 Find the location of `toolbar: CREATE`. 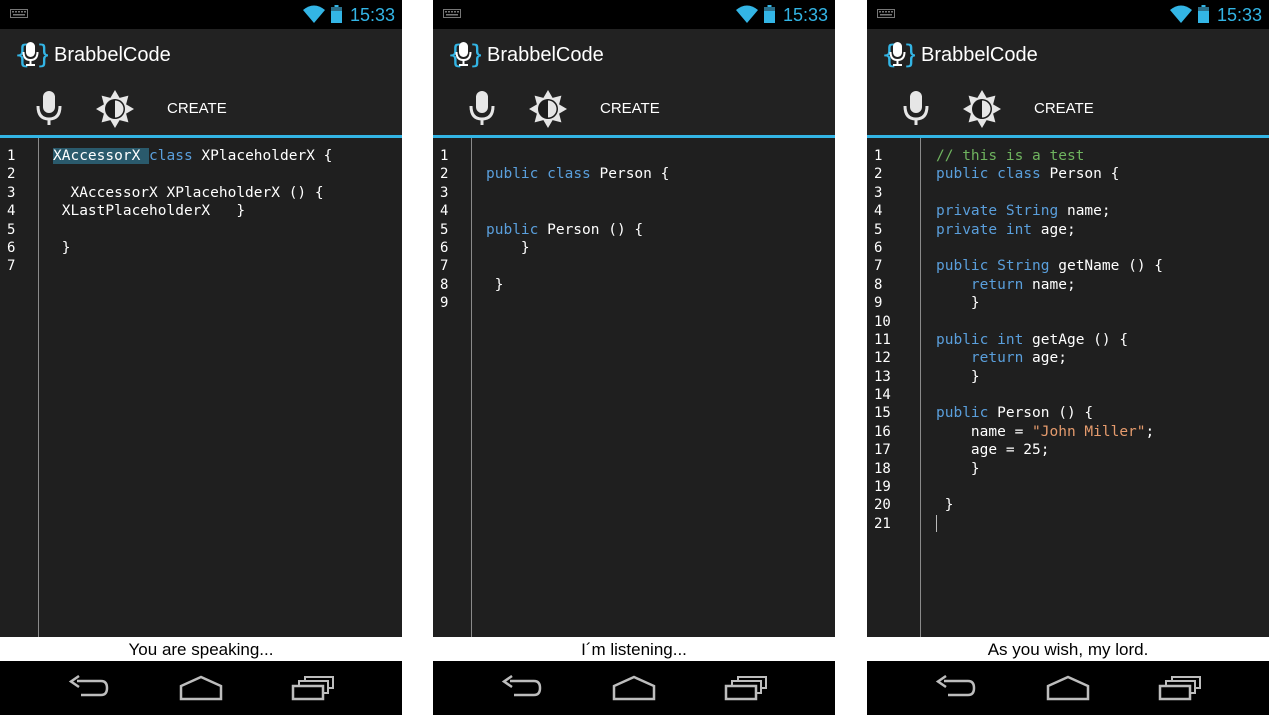

toolbar: CREATE is located at coordinates (1068, 107).